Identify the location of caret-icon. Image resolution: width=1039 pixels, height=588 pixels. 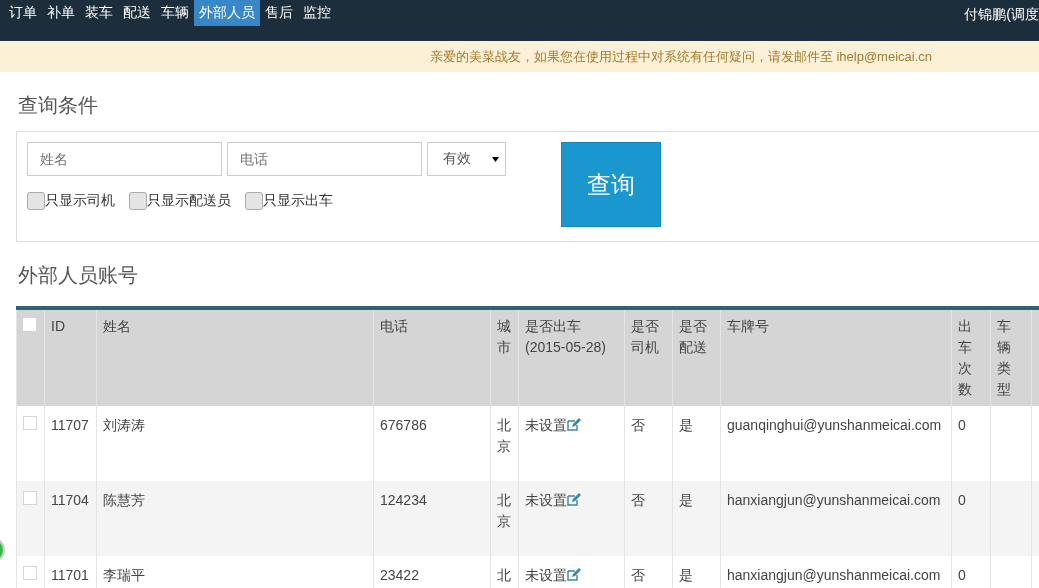
(495, 159).